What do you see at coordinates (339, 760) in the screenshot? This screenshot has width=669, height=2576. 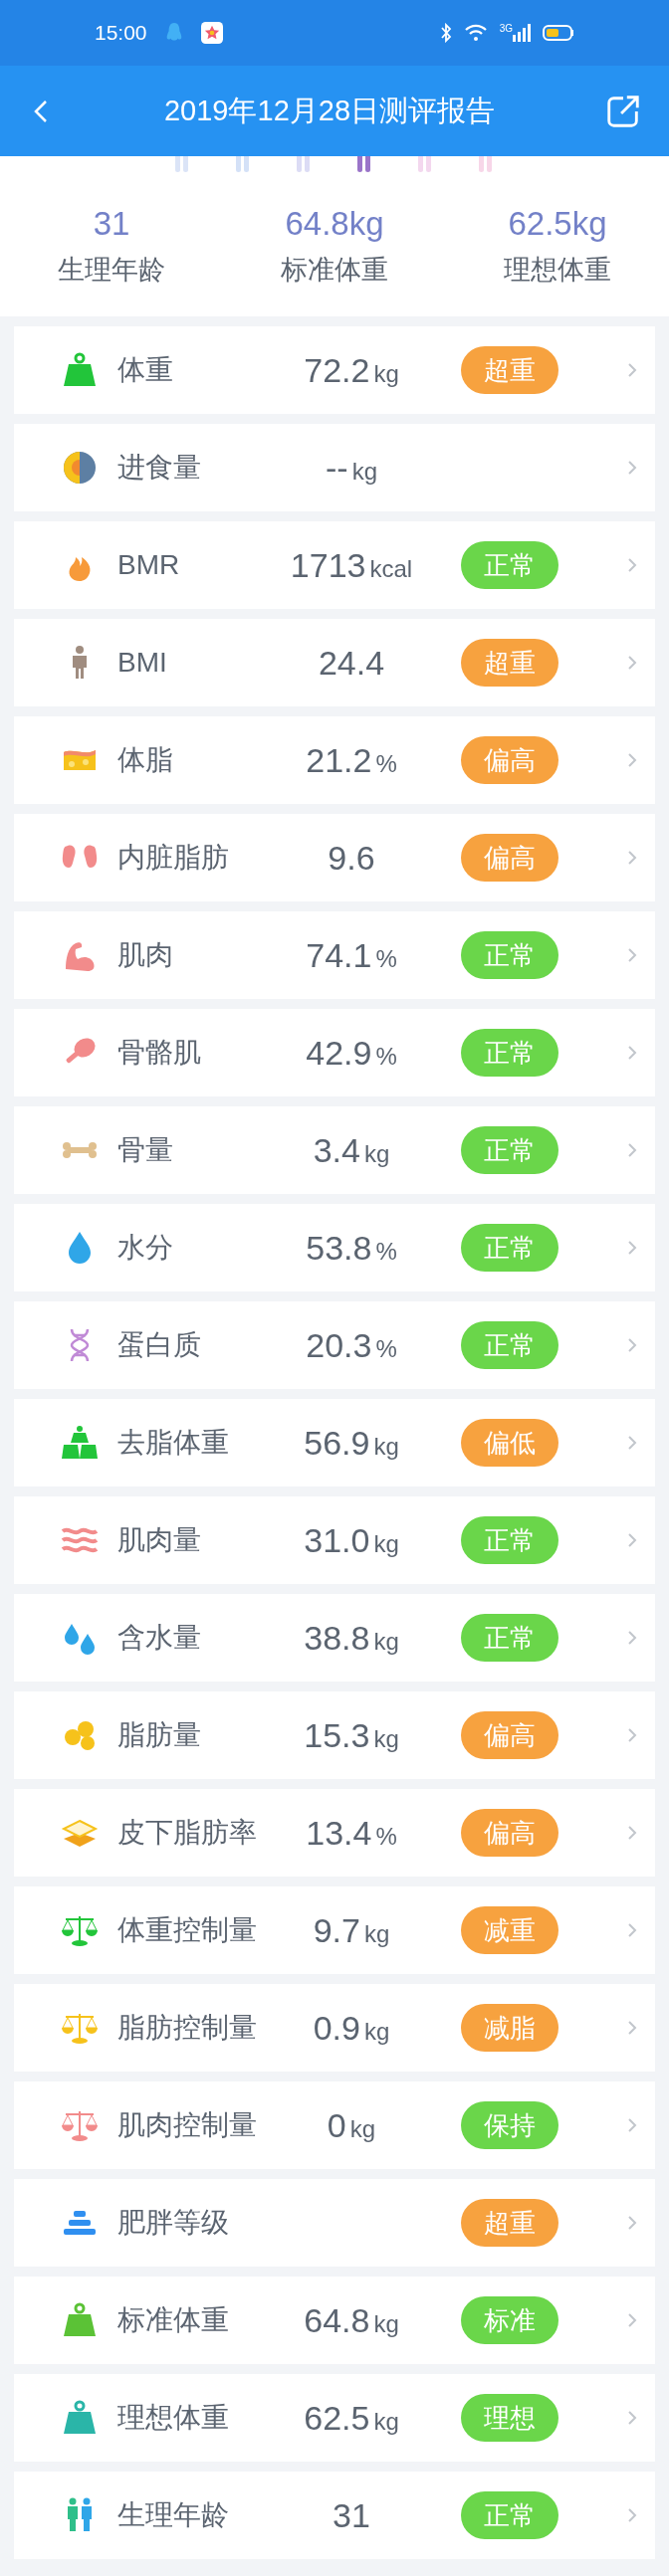 I see `metric-value: 21.2` at bounding box center [339, 760].